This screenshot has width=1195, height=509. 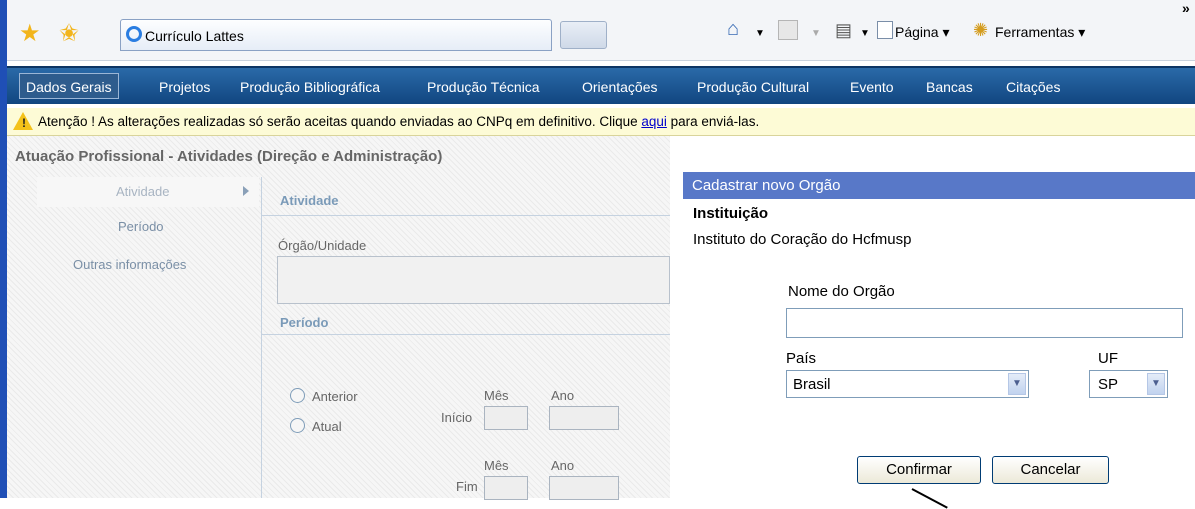 I want to click on new-tab-button, so click(x=583, y=35).